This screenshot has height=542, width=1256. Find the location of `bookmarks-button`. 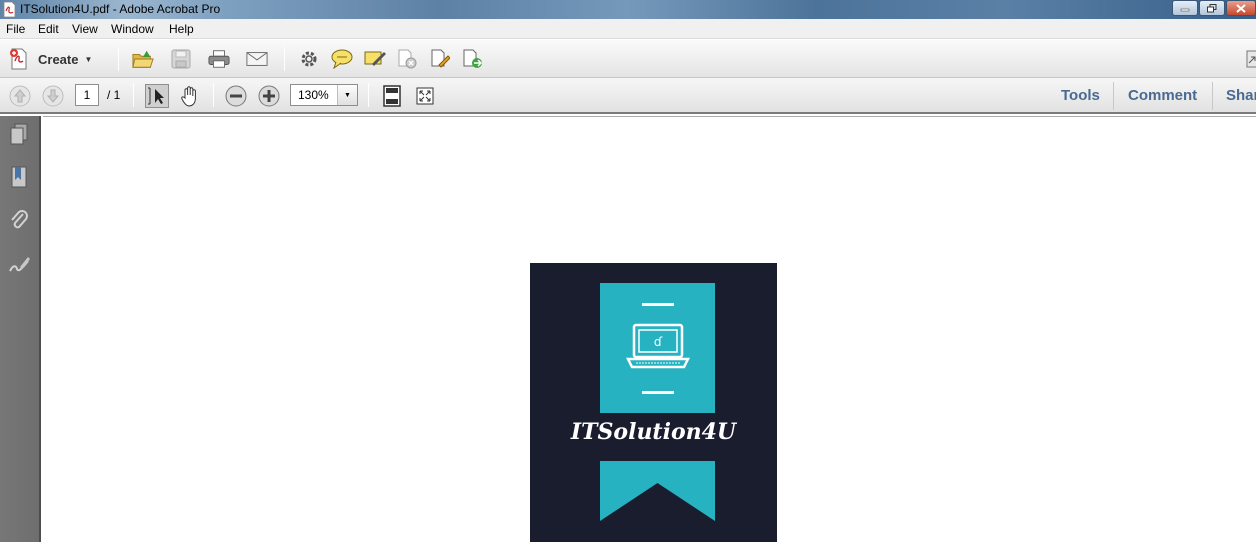

bookmarks-button is located at coordinates (19, 178).